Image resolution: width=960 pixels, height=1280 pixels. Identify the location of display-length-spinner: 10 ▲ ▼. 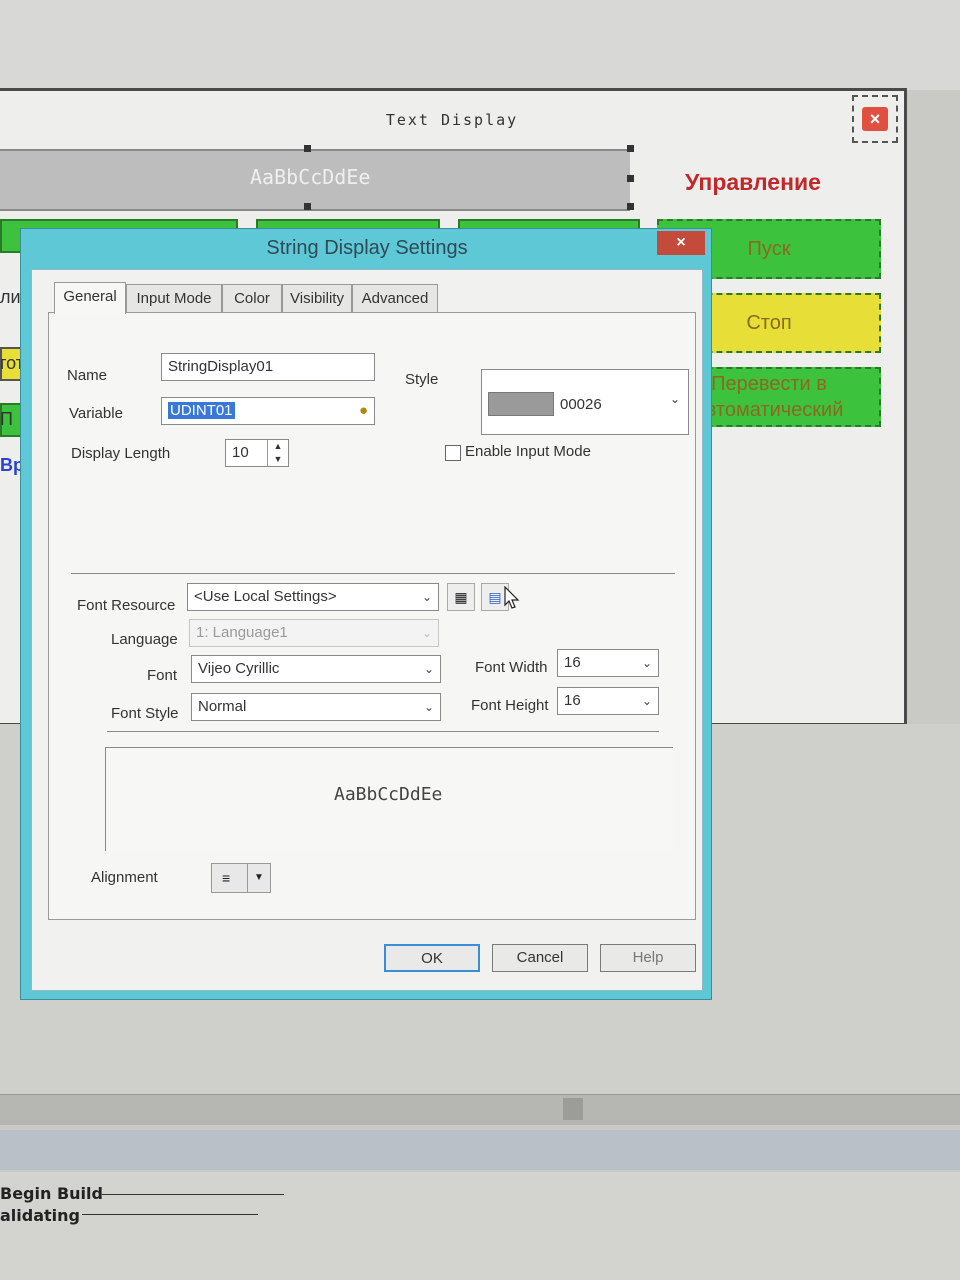
(257, 453).